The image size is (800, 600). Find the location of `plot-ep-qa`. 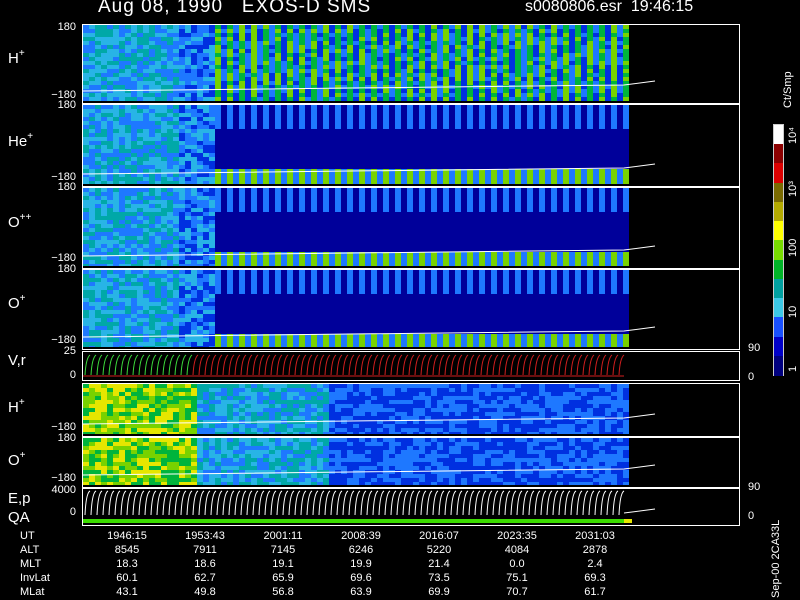

plot-ep-qa is located at coordinates (411, 507).